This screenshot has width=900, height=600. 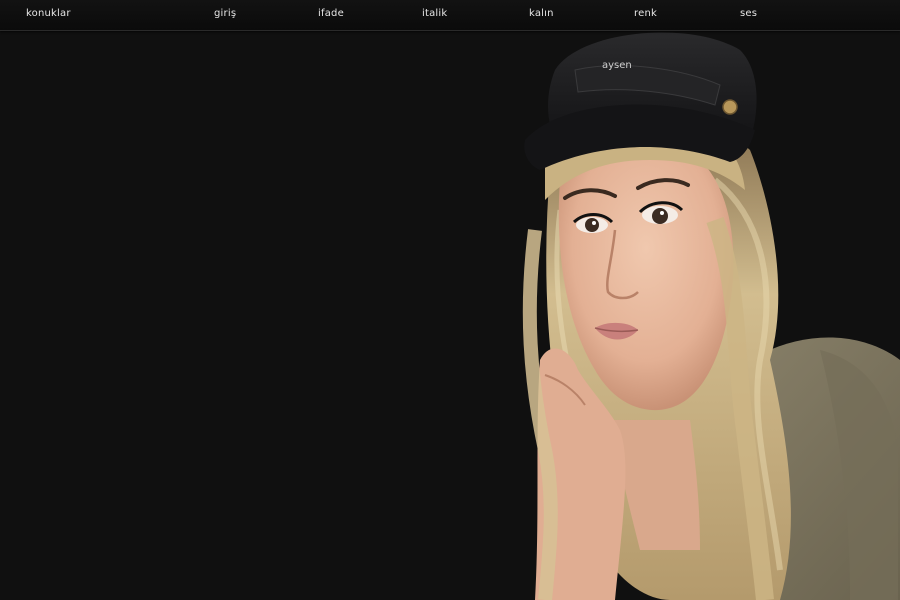 What do you see at coordinates (48, 13) in the screenshot?
I see `nav-link-konuklar: konuklar` at bounding box center [48, 13].